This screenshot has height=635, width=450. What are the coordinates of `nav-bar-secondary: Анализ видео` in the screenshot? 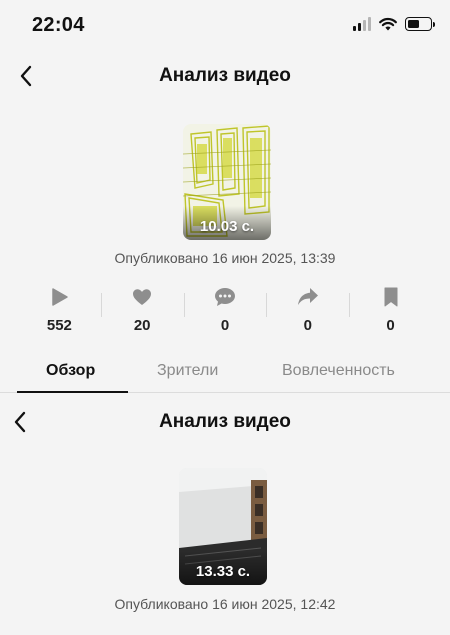 It's located at (225, 422).